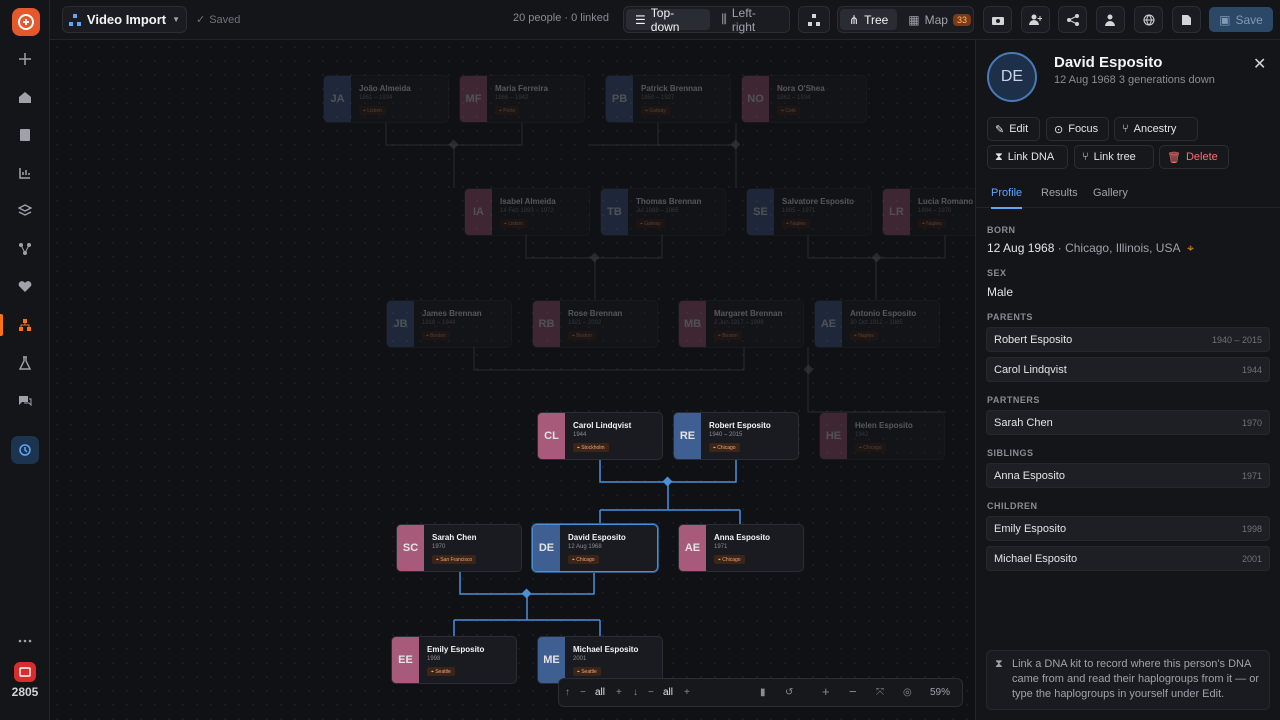 The width and height of the screenshot is (1280, 720). What do you see at coordinates (459, 548) in the screenshot?
I see `person-card: SC Sarah Chen 1970 ⌖ San Francisco` at bounding box center [459, 548].